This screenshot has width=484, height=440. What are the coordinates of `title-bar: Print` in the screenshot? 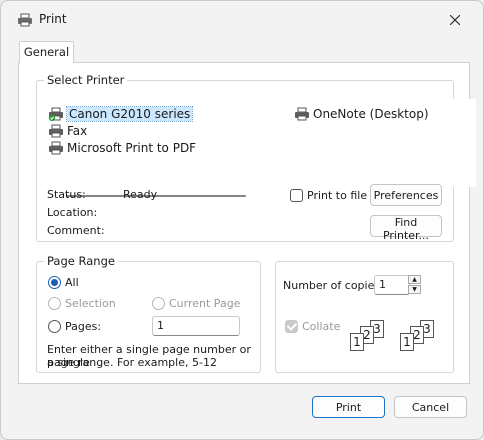 It's located at (242, 19).